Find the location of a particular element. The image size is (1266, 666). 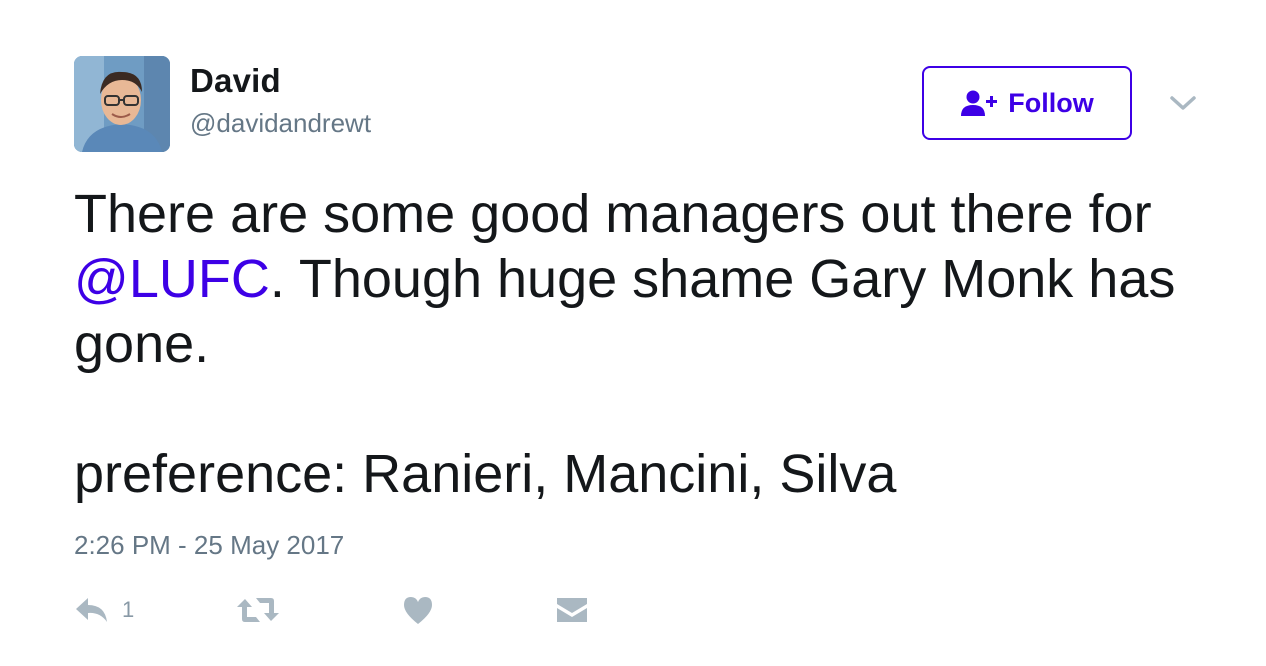

retweet-icon is located at coordinates (258, 610).